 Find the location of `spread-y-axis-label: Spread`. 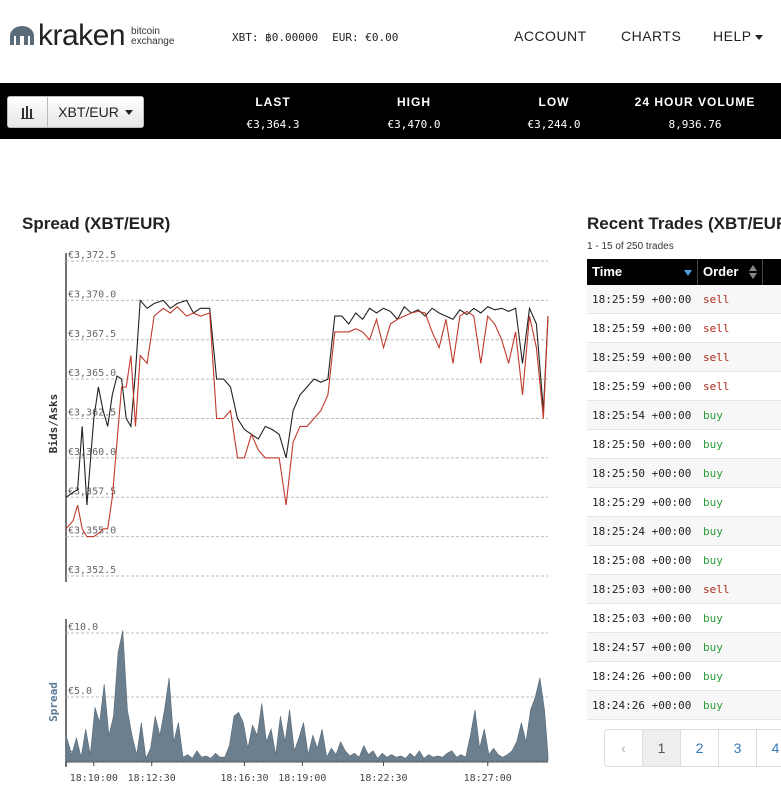

spread-y-axis-label: Spread is located at coordinates (53, 702).